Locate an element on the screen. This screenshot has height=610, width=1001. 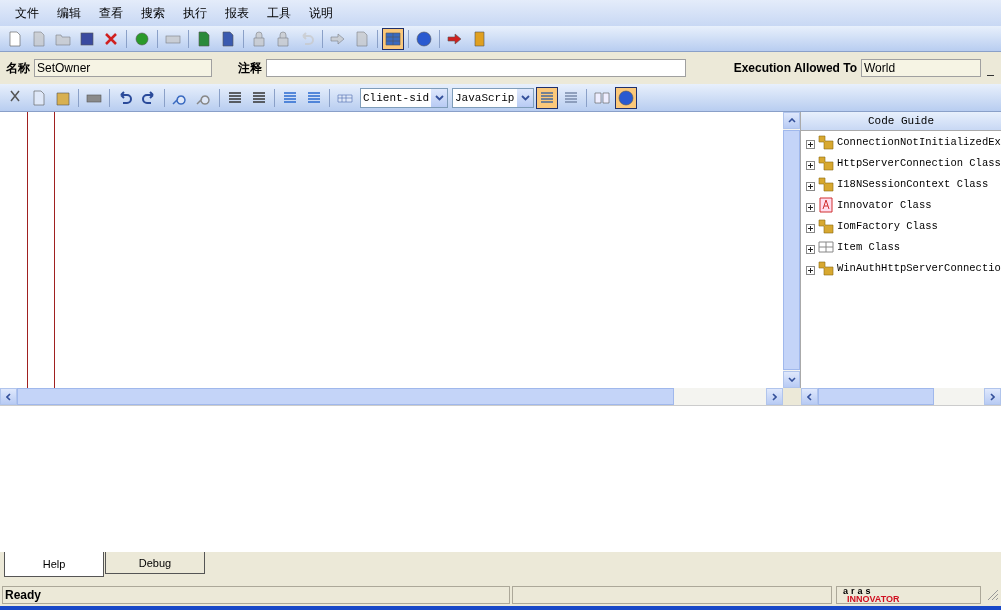
tab: Help is located at coordinates (54, 564).